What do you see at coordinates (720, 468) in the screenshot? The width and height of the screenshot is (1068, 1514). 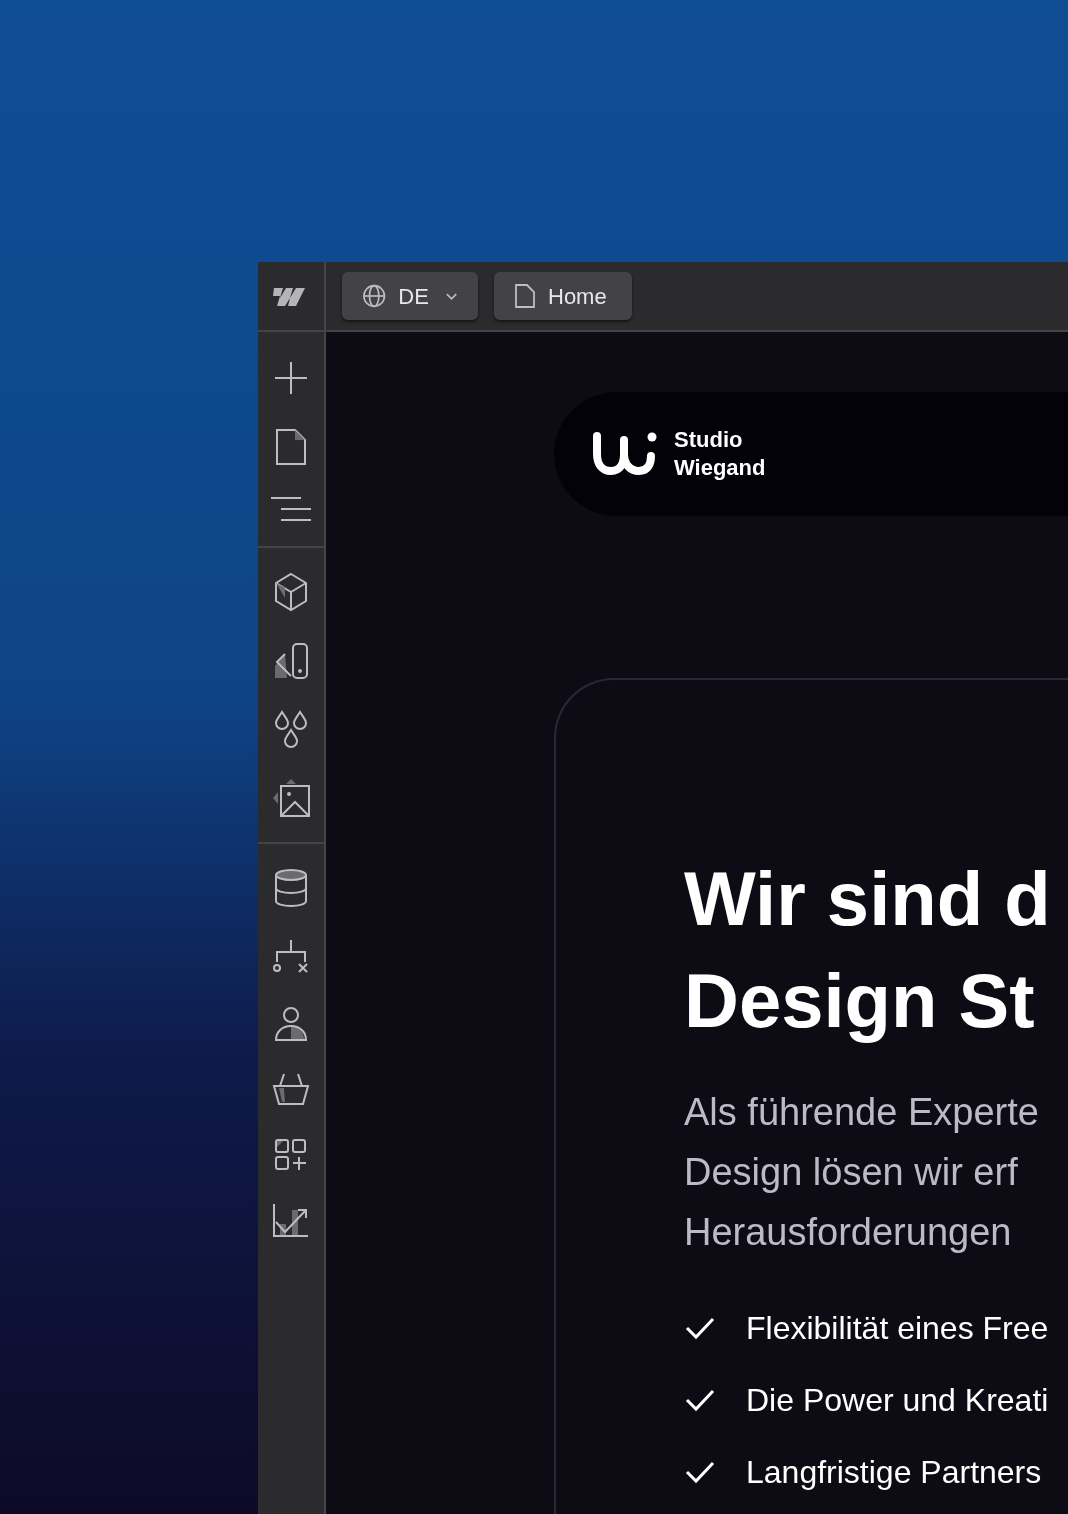 I see `brand-name: Wiegand` at bounding box center [720, 468].